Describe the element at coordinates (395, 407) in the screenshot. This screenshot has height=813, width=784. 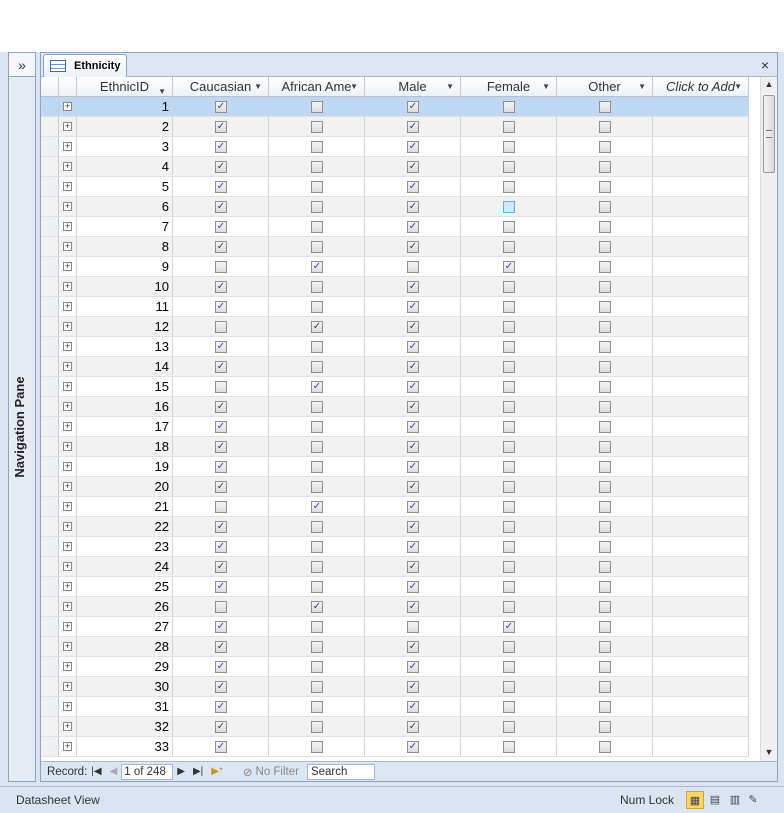
I see `table-row: +16` at that location.